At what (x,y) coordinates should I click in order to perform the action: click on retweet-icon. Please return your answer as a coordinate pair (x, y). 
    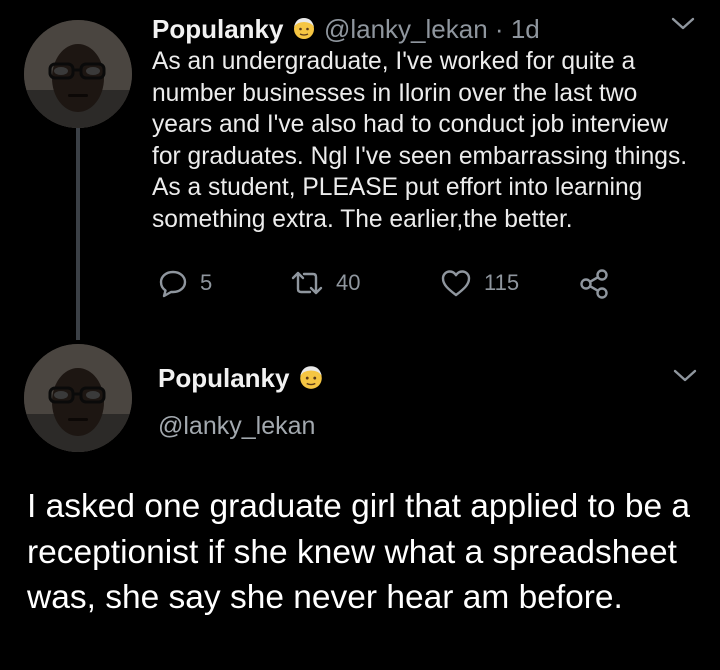
    Looking at the image, I should click on (307, 283).